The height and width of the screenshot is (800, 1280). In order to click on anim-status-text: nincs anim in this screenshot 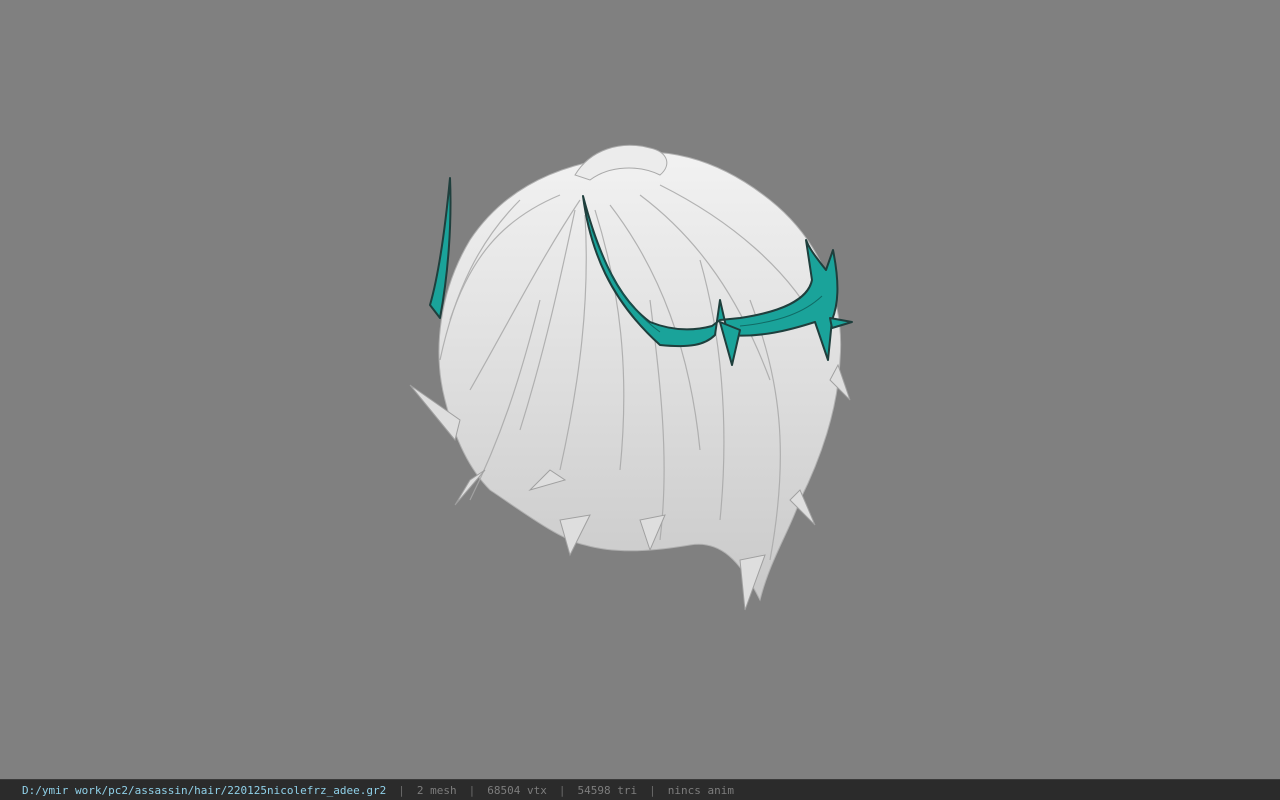, I will do `click(700, 790)`.